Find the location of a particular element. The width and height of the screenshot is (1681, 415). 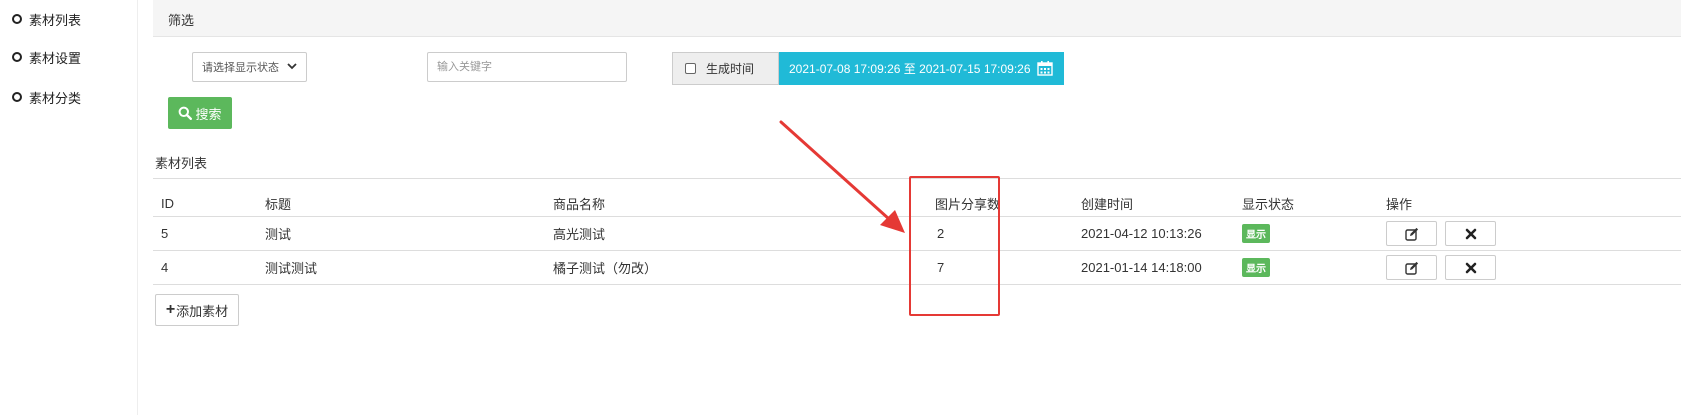

search-icon is located at coordinates (186, 113).